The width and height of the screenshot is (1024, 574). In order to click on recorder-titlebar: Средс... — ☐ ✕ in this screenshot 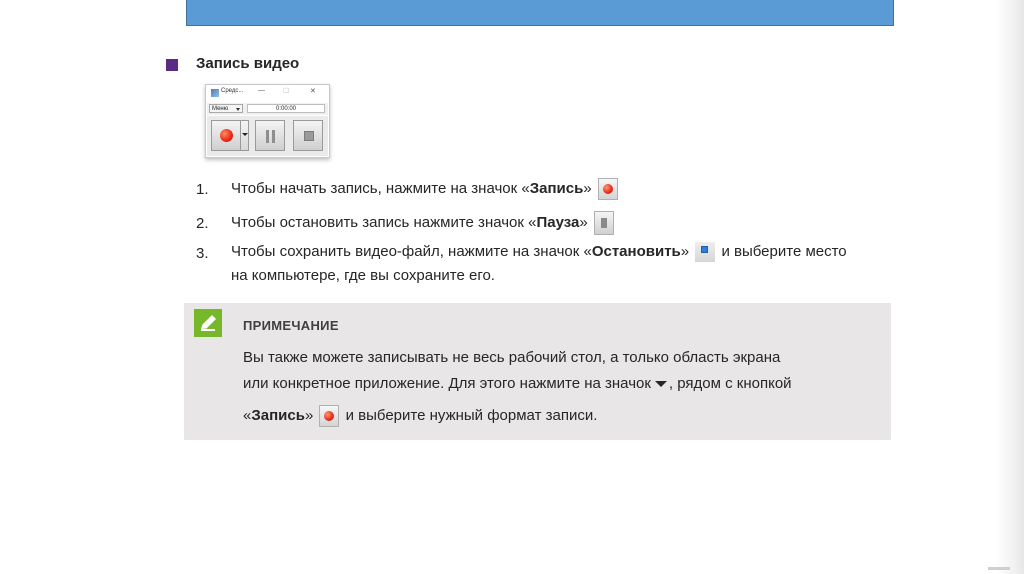, I will do `click(267, 93)`.